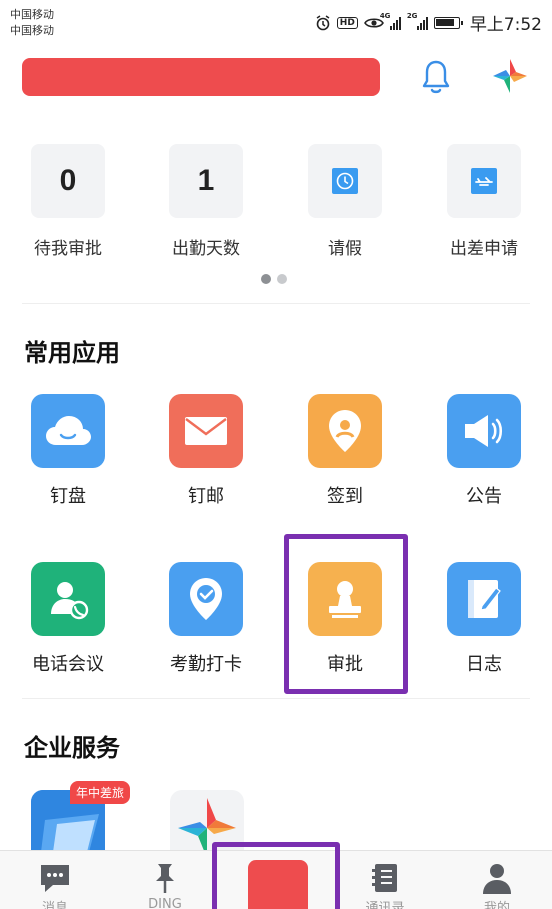  I want to click on leave-label: 请假, so click(345, 249).